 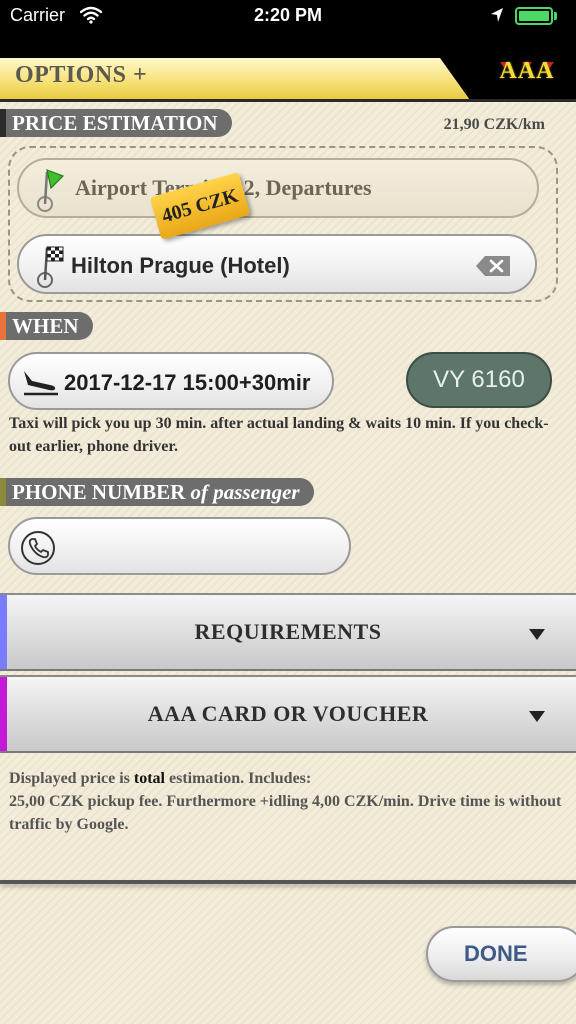 What do you see at coordinates (49, 268) in the screenshot?
I see `checkered-flag-pin-icon` at bounding box center [49, 268].